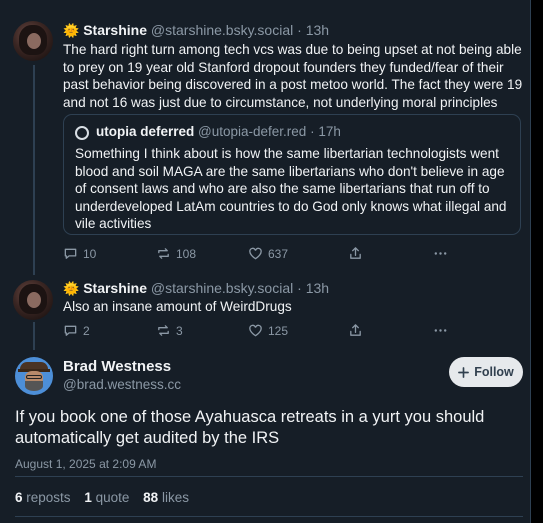 Image resolution: width=543 pixels, height=523 pixels. I want to click on reply-button: 10, so click(79, 253).